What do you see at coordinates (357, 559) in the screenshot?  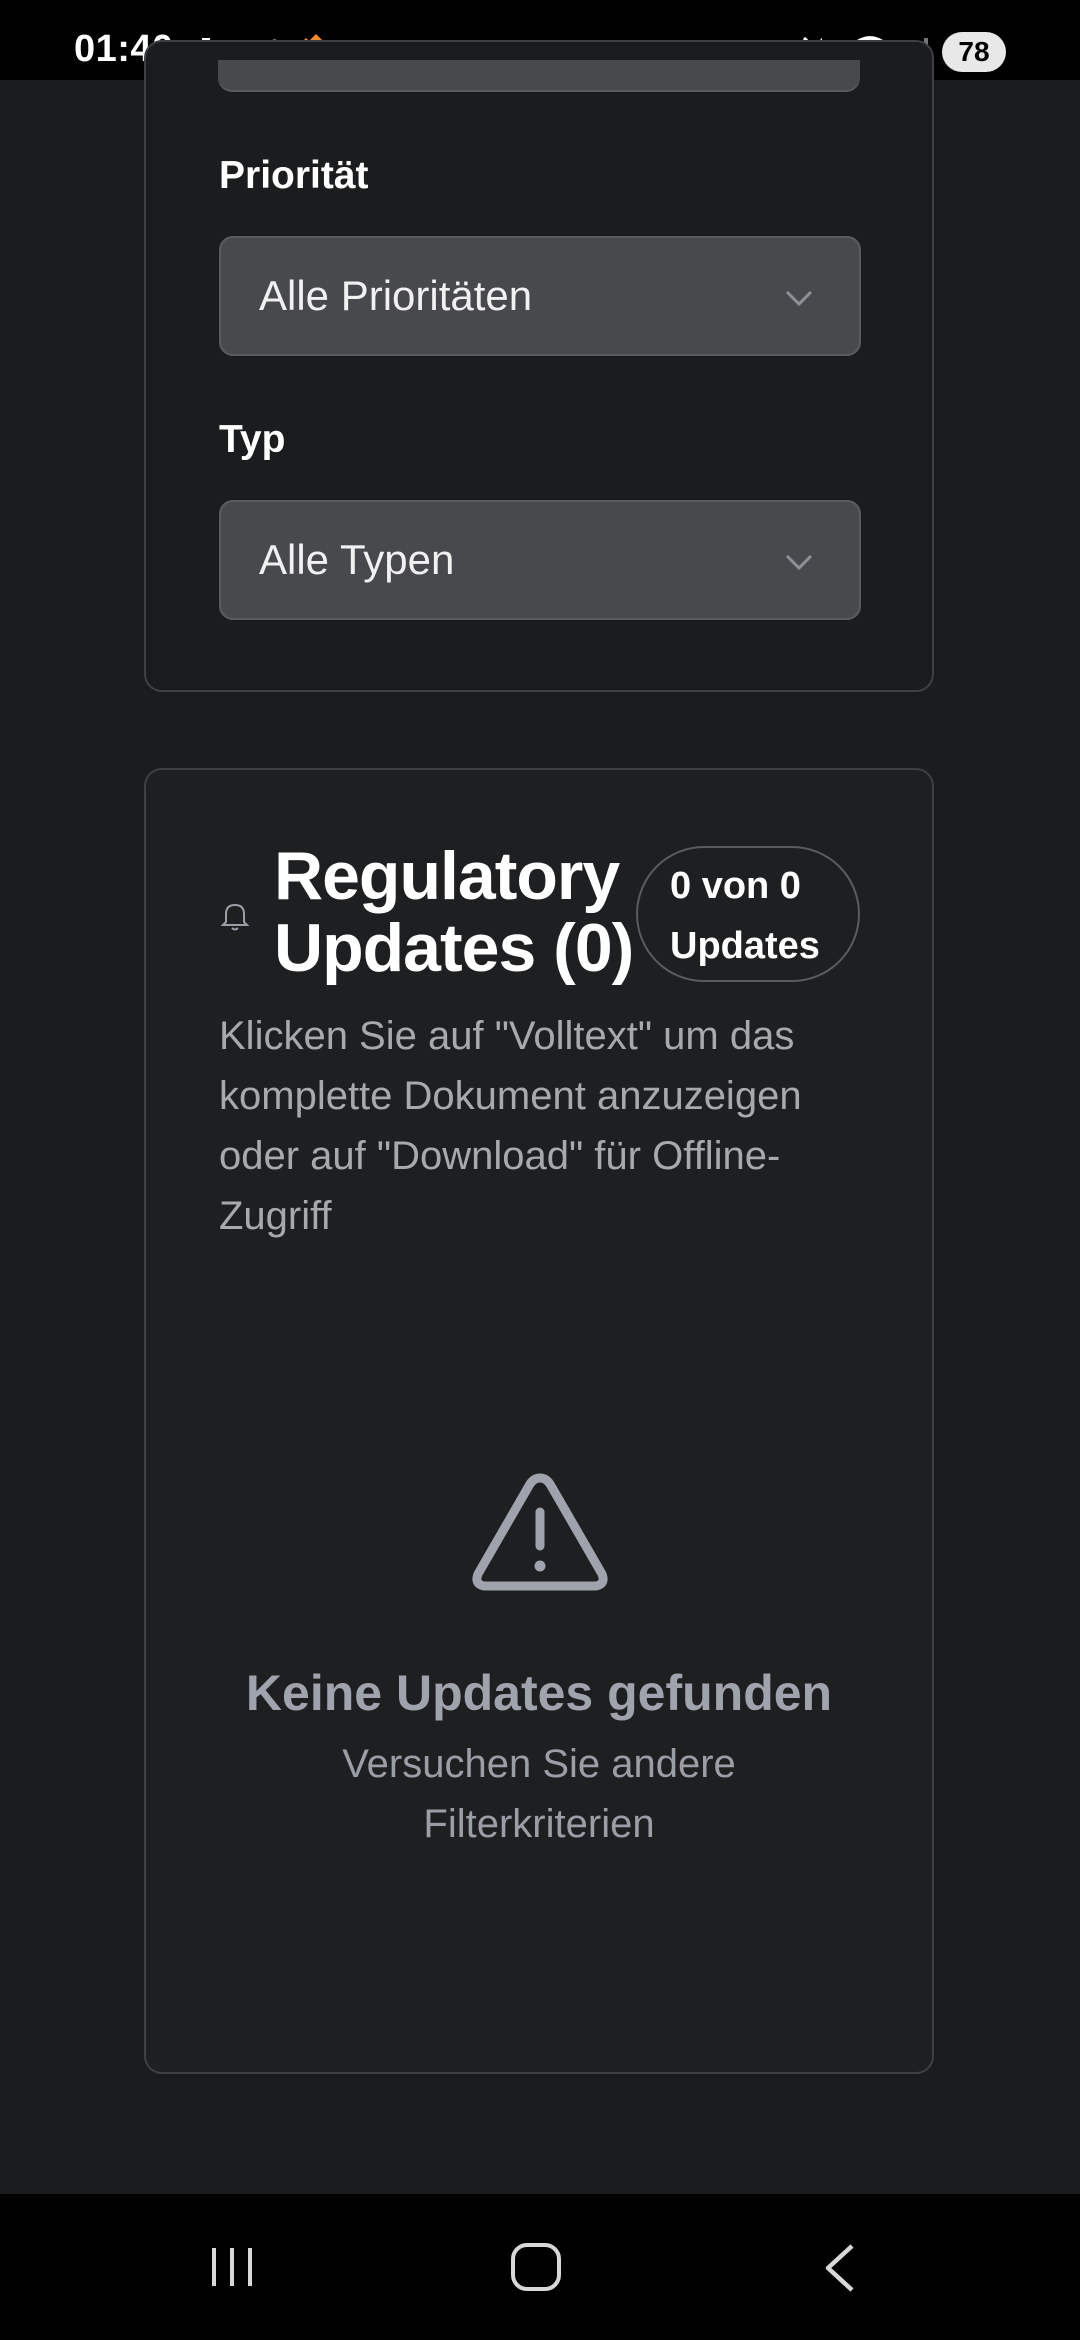 I see `type-select-value: Alle Typen` at bounding box center [357, 559].